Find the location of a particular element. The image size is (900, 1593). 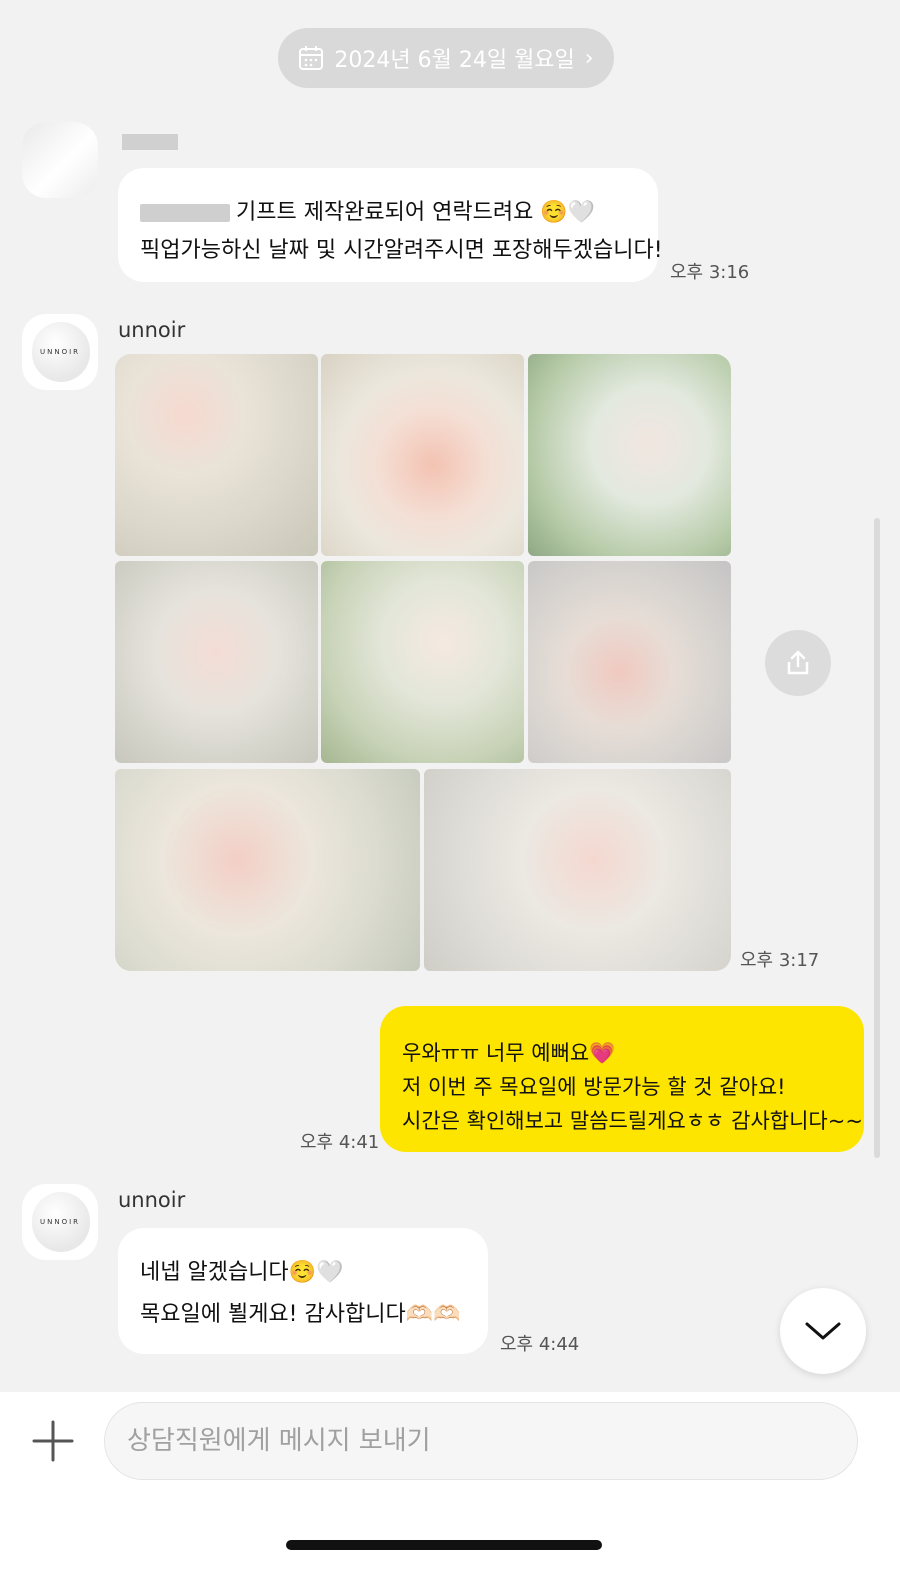

message-line: 기프트 제작완료되어 연락드려요 ☺️🤍 is located at coordinates (399, 213).